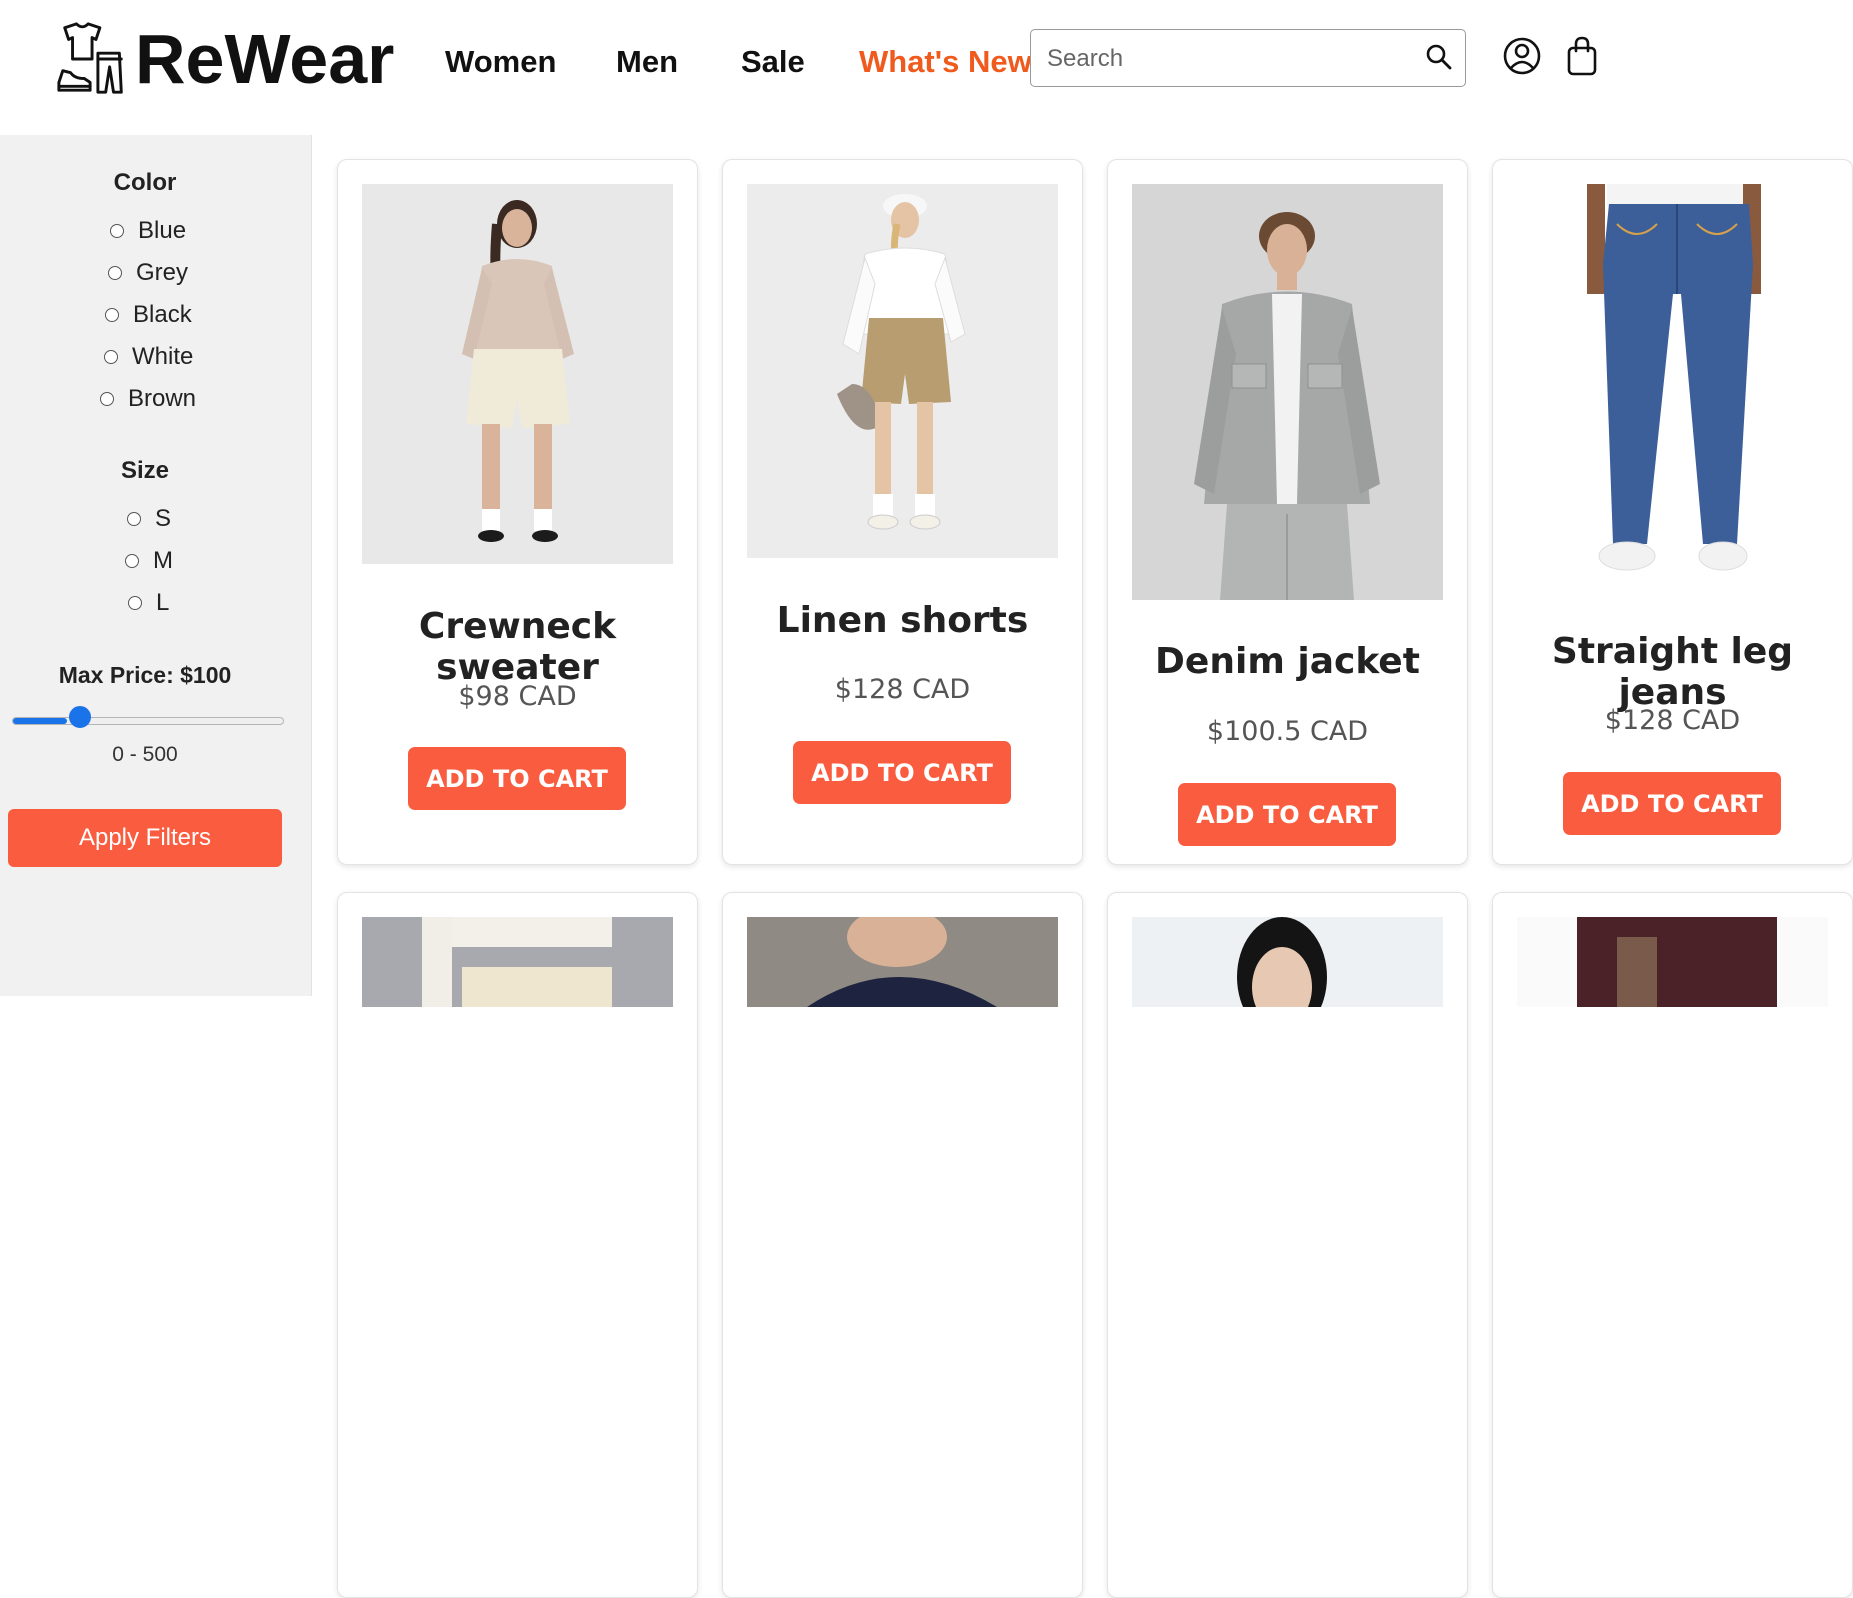 This screenshot has height=1598, width=1853. I want to click on color-option-white: White, so click(148, 357).